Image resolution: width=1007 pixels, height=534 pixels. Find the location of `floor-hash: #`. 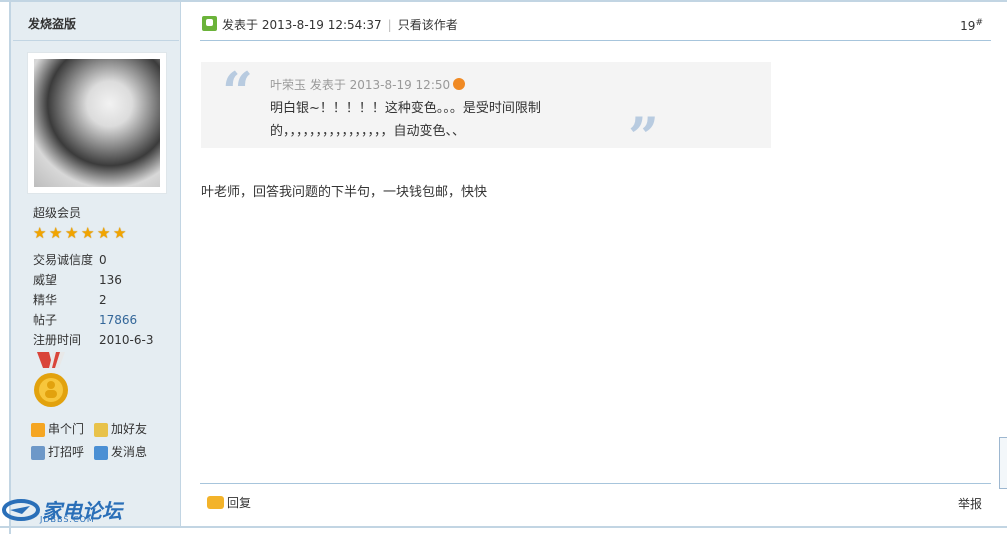

floor-hash: # is located at coordinates (979, 23).